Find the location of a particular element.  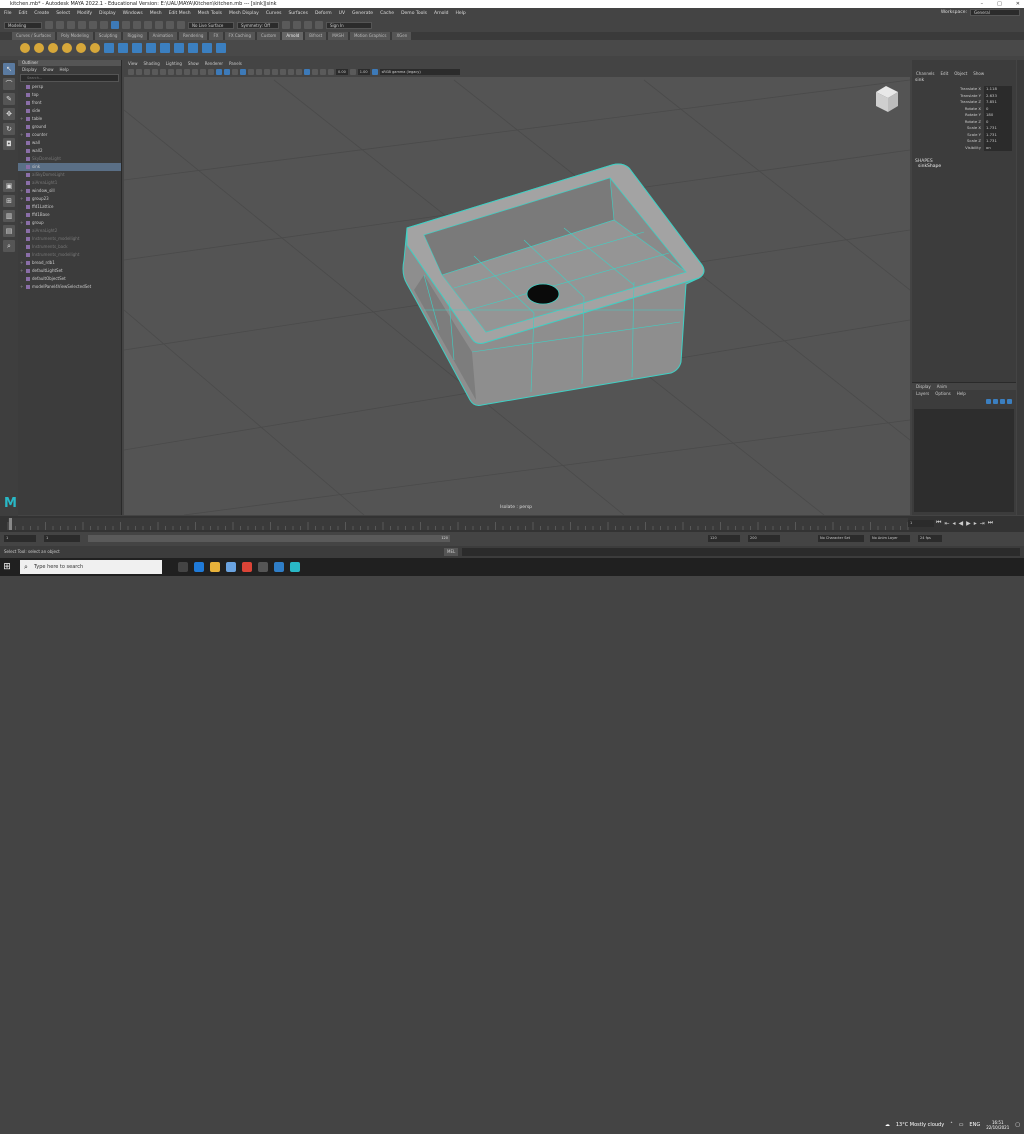

shelf-tab: Rigging is located at coordinates (135, 36).